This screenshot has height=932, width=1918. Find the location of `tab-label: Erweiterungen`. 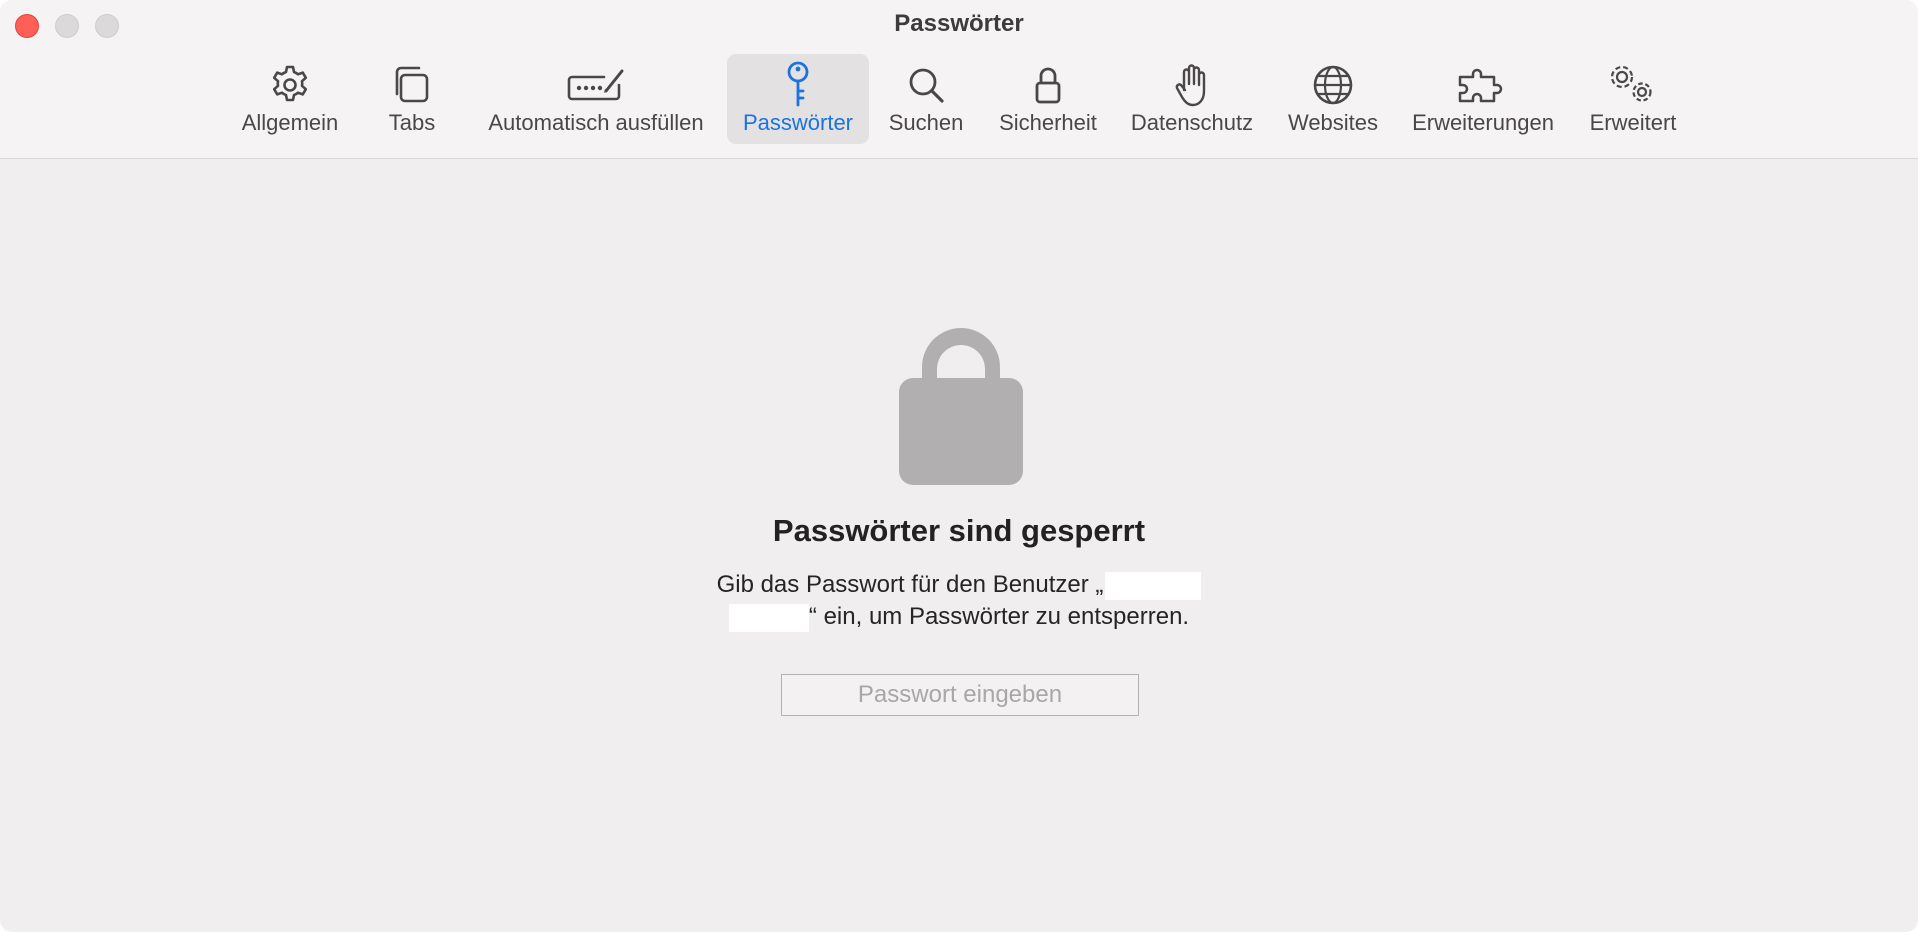

tab-label: Erweiterungen is located at coordinates (1483, 122).